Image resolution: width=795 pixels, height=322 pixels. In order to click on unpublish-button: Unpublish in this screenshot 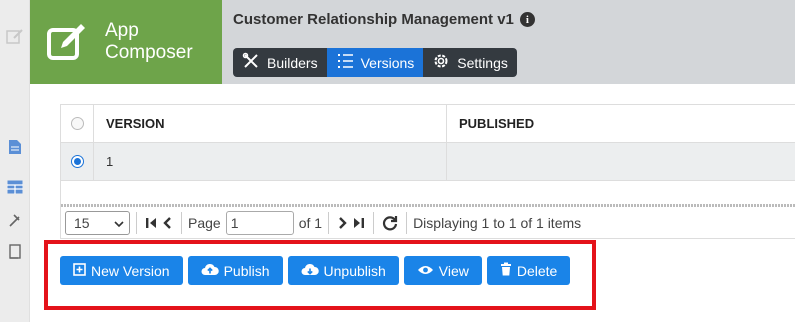, I will do `click(343, 270)`.